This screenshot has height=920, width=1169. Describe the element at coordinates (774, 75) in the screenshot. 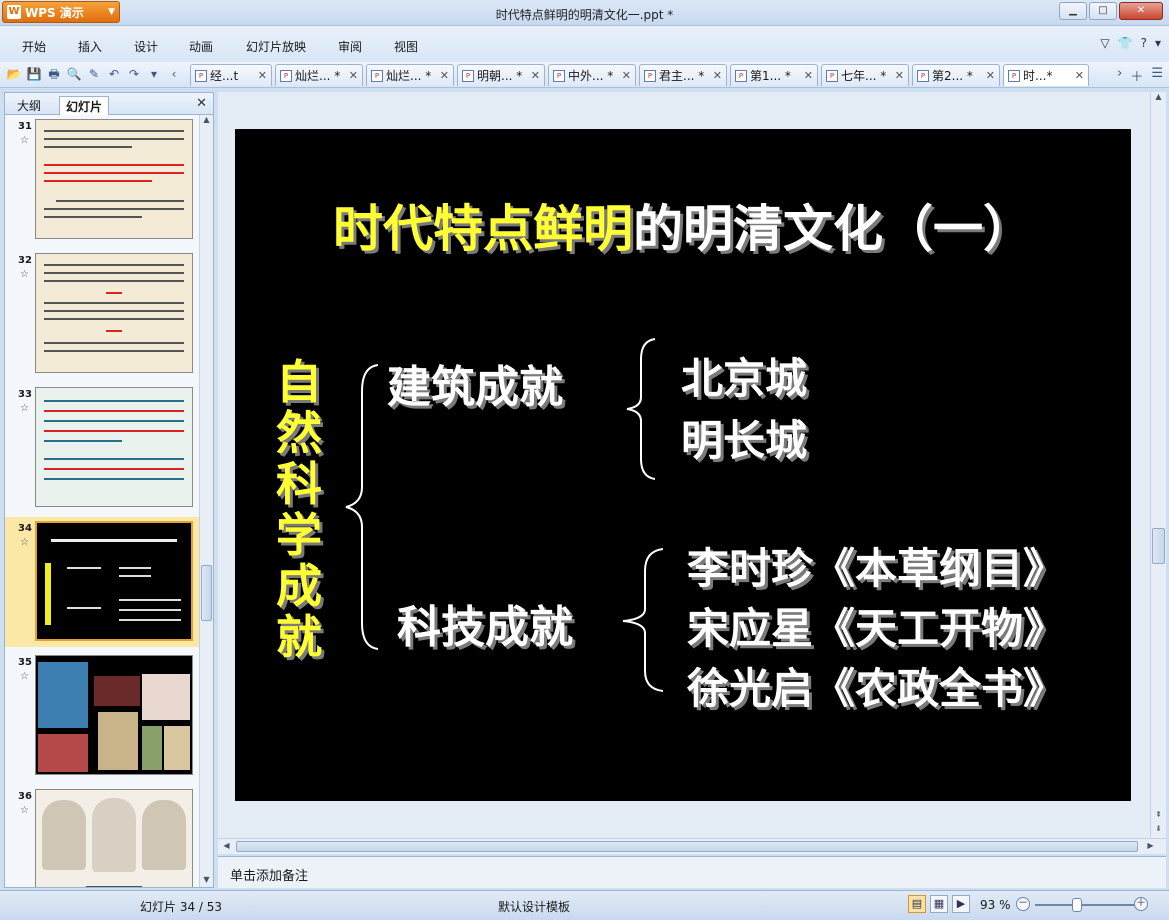

I see `doc-tab-7: P 第1... * ✕` at that location.